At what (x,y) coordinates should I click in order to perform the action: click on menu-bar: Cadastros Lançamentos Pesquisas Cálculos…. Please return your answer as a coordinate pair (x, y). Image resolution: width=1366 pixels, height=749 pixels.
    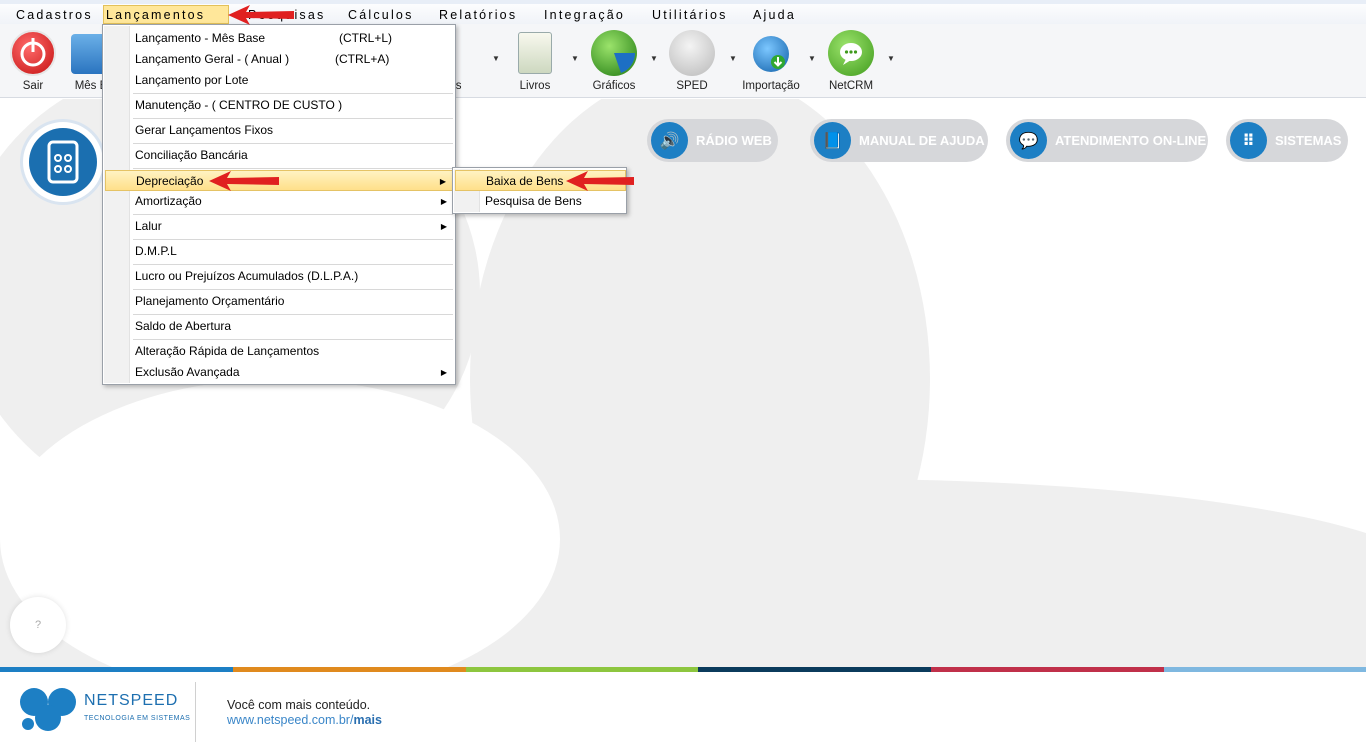
    Looking at the image, I should click on (683, 12).